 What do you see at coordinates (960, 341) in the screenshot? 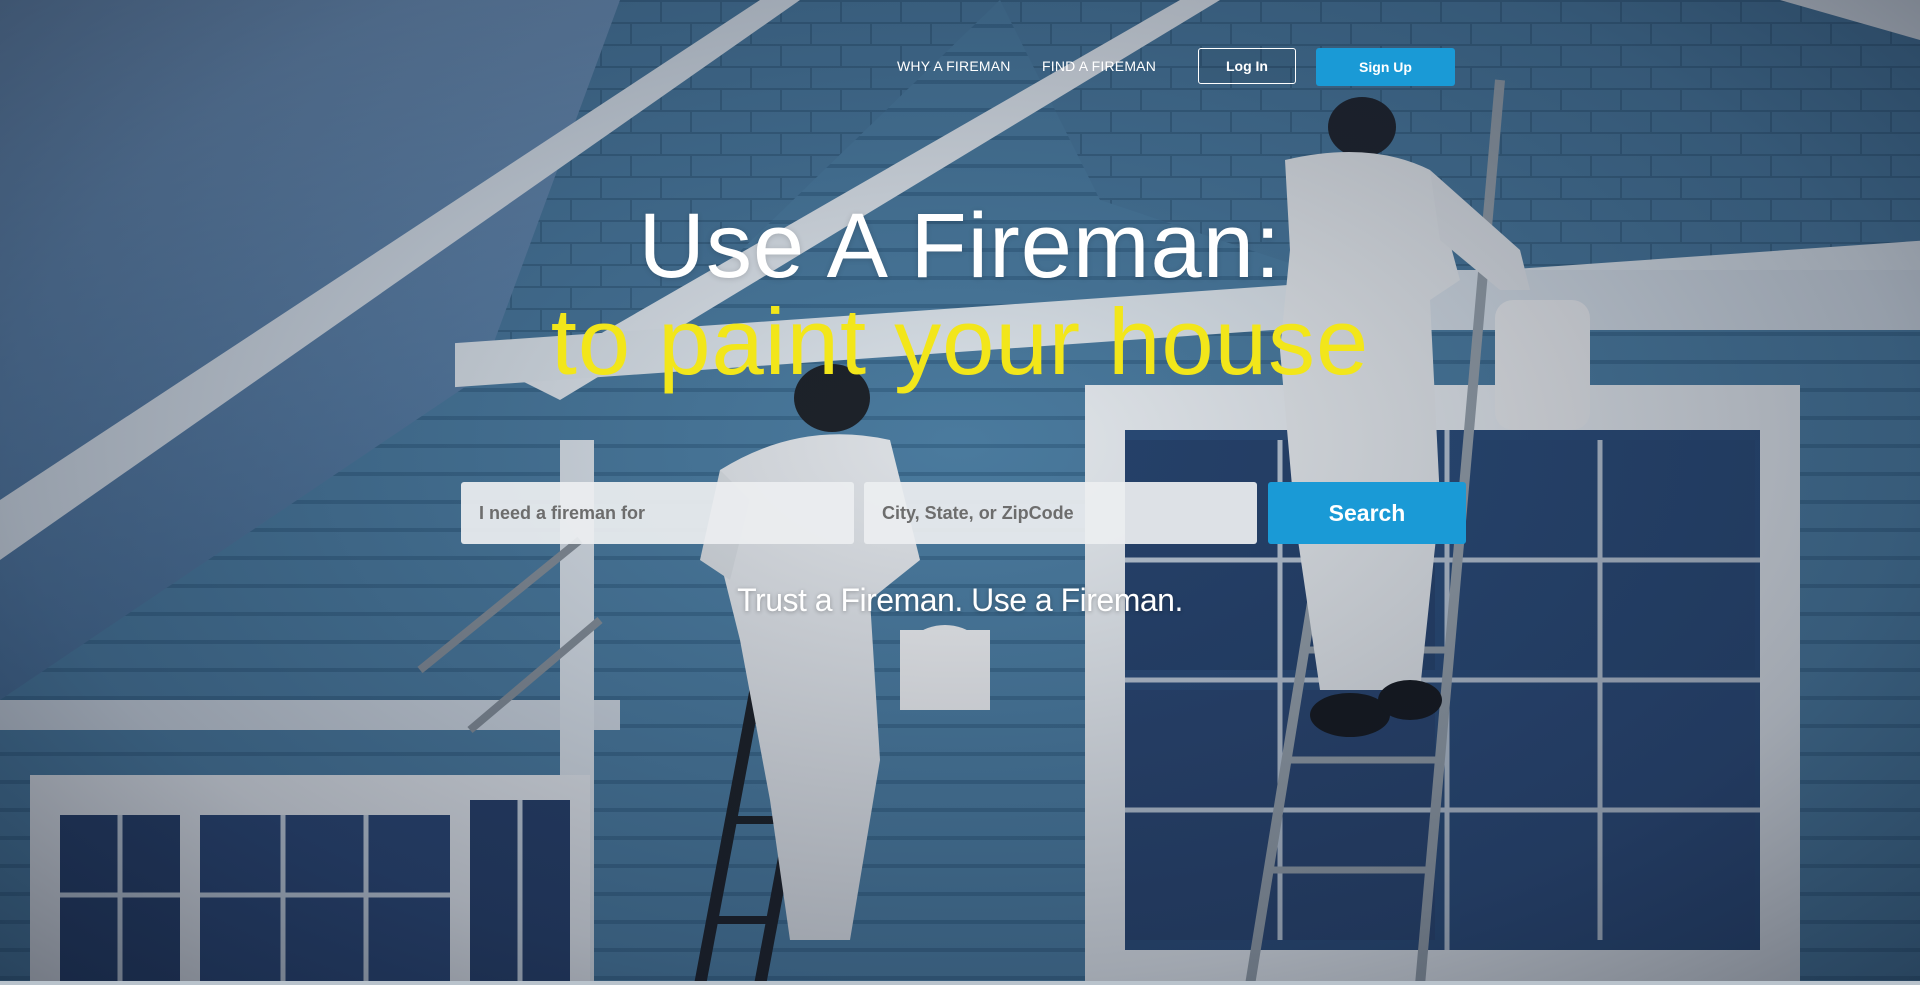
I see `hero-subheadline: to paint your house` at bounding box center [960, 341].